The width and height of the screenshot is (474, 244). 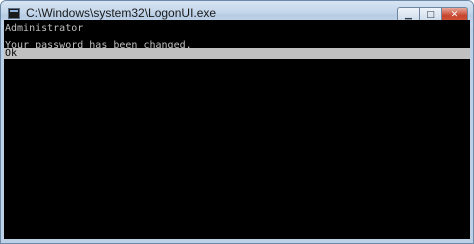 I want to click on window-title: C:\Windows\system32\LogonUI.exe, so click(x=121, y=13).